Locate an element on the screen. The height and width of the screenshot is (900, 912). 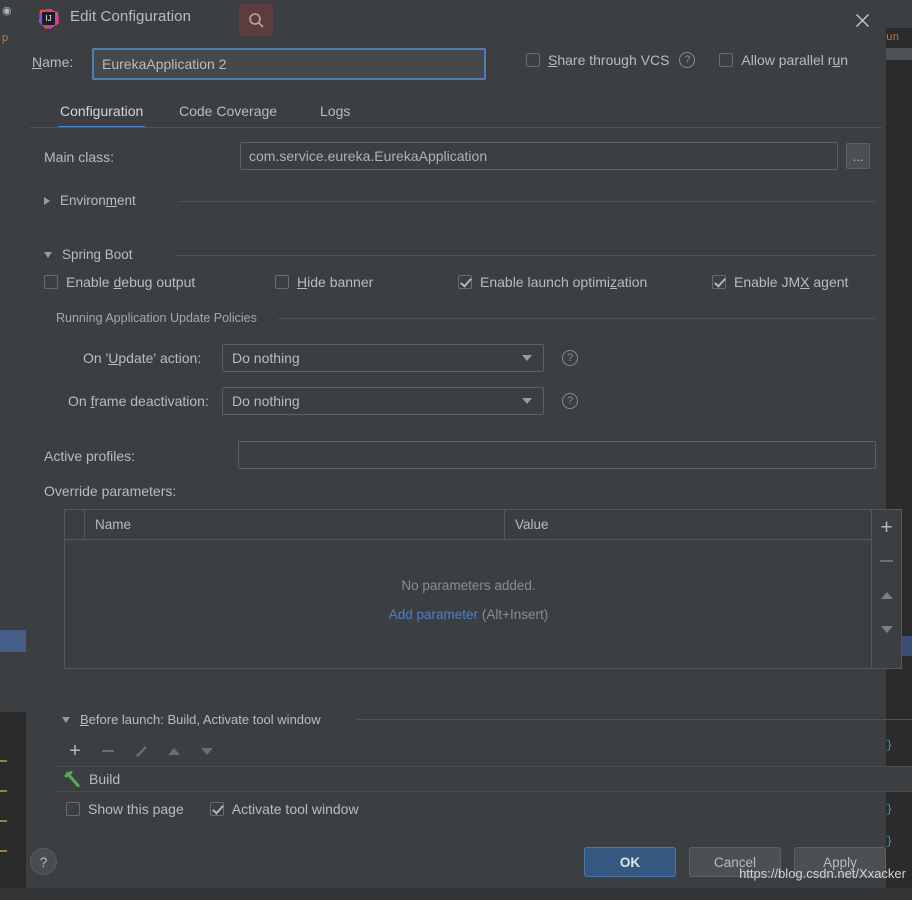
enable-debug-output-row: Enable debug output is located at coordinates (119, 282).